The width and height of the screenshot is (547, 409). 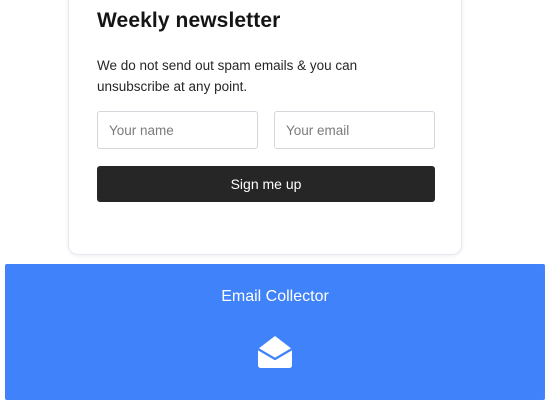 I want to click on envelope-open-icon, so click(x=275, y=352).